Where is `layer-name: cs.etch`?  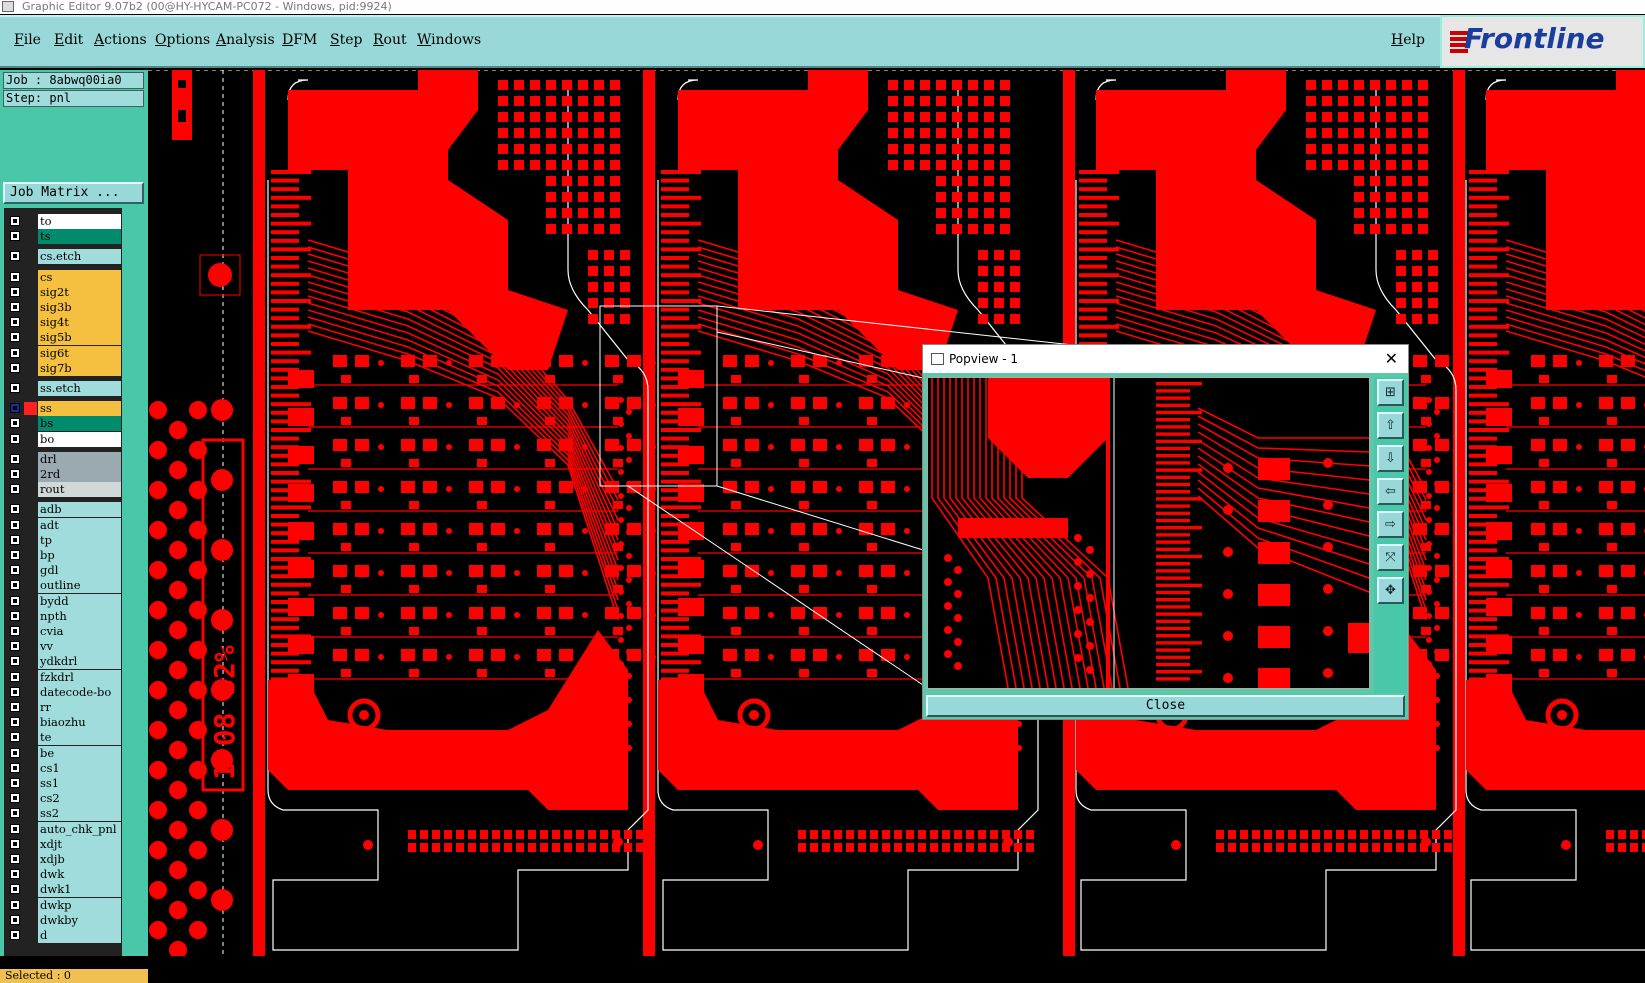 layer-name: cs.etch is located at coordinates (79, 256).